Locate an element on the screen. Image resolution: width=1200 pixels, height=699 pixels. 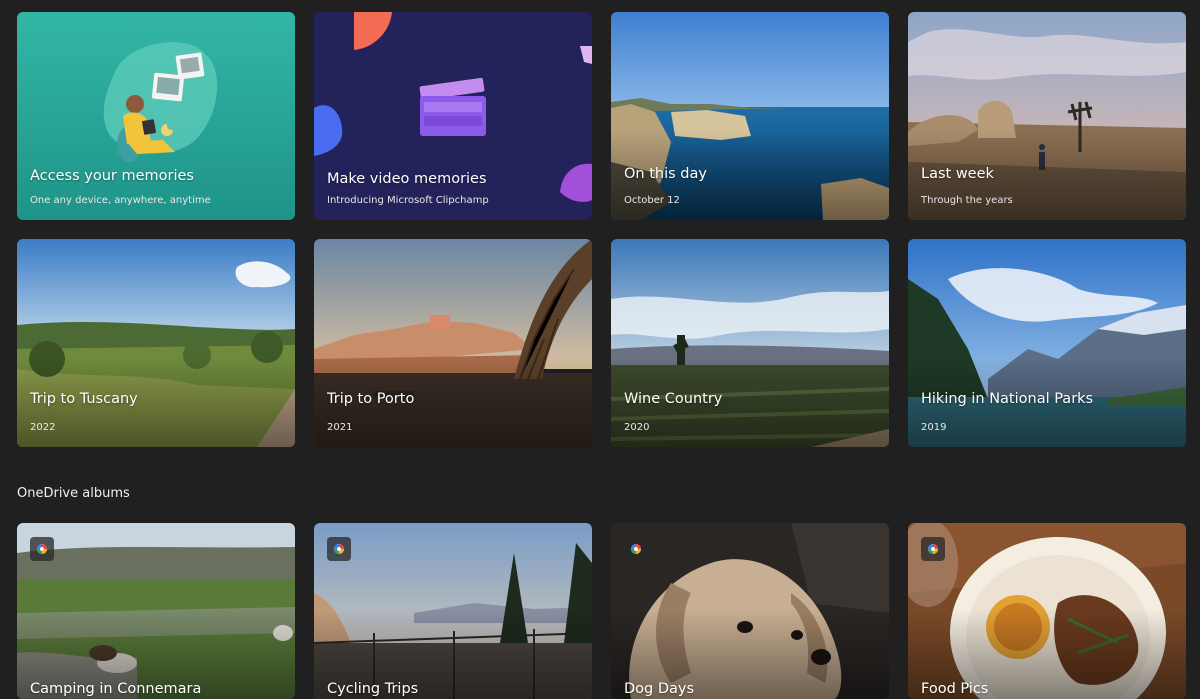
card-title: Last week is located at coordinates (957, 174).